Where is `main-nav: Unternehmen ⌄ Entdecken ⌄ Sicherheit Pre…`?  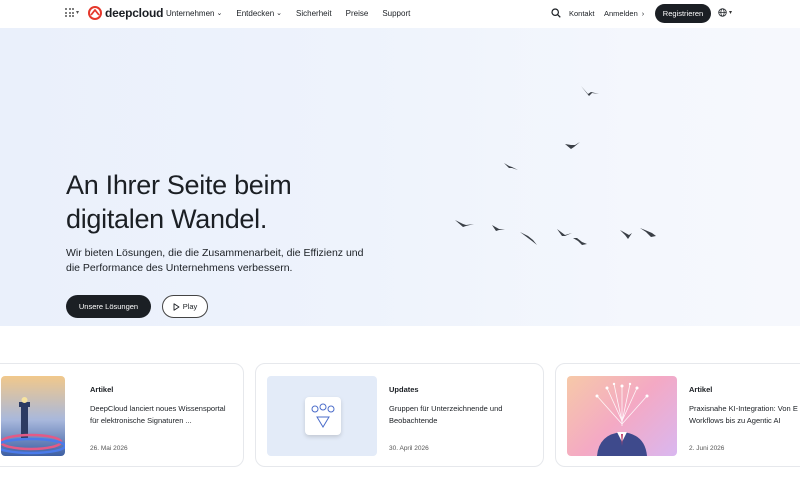
main-nav: Unternehmen ⌄ Entdecken ⌄ Sicherheit Pre… is located at coordinates (295, 13).